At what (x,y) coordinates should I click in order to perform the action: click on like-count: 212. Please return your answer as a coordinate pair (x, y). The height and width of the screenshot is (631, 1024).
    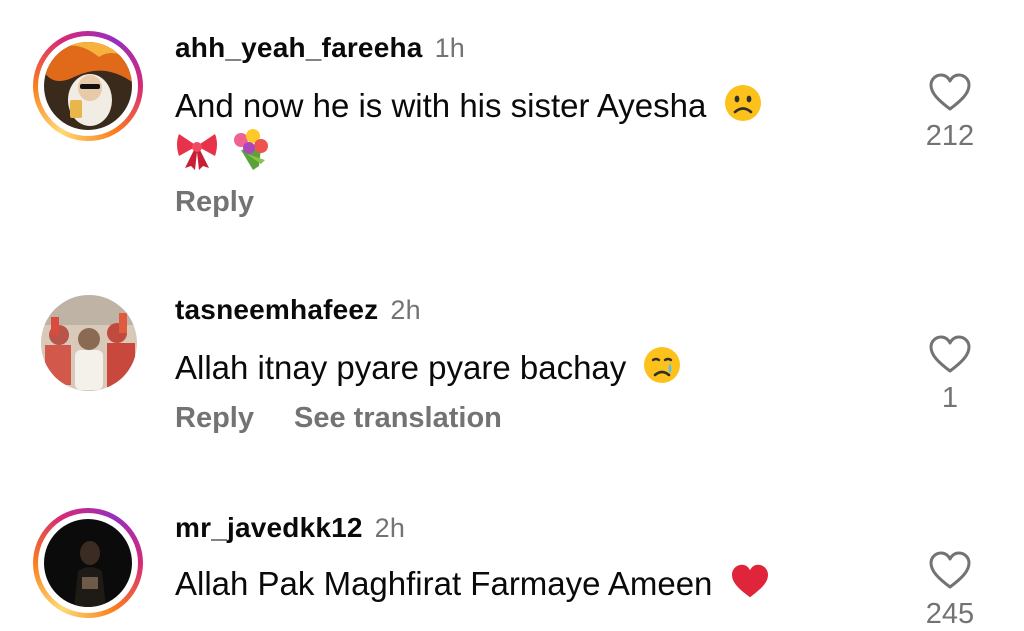
    Looking at the image, I should click on (950, 136).